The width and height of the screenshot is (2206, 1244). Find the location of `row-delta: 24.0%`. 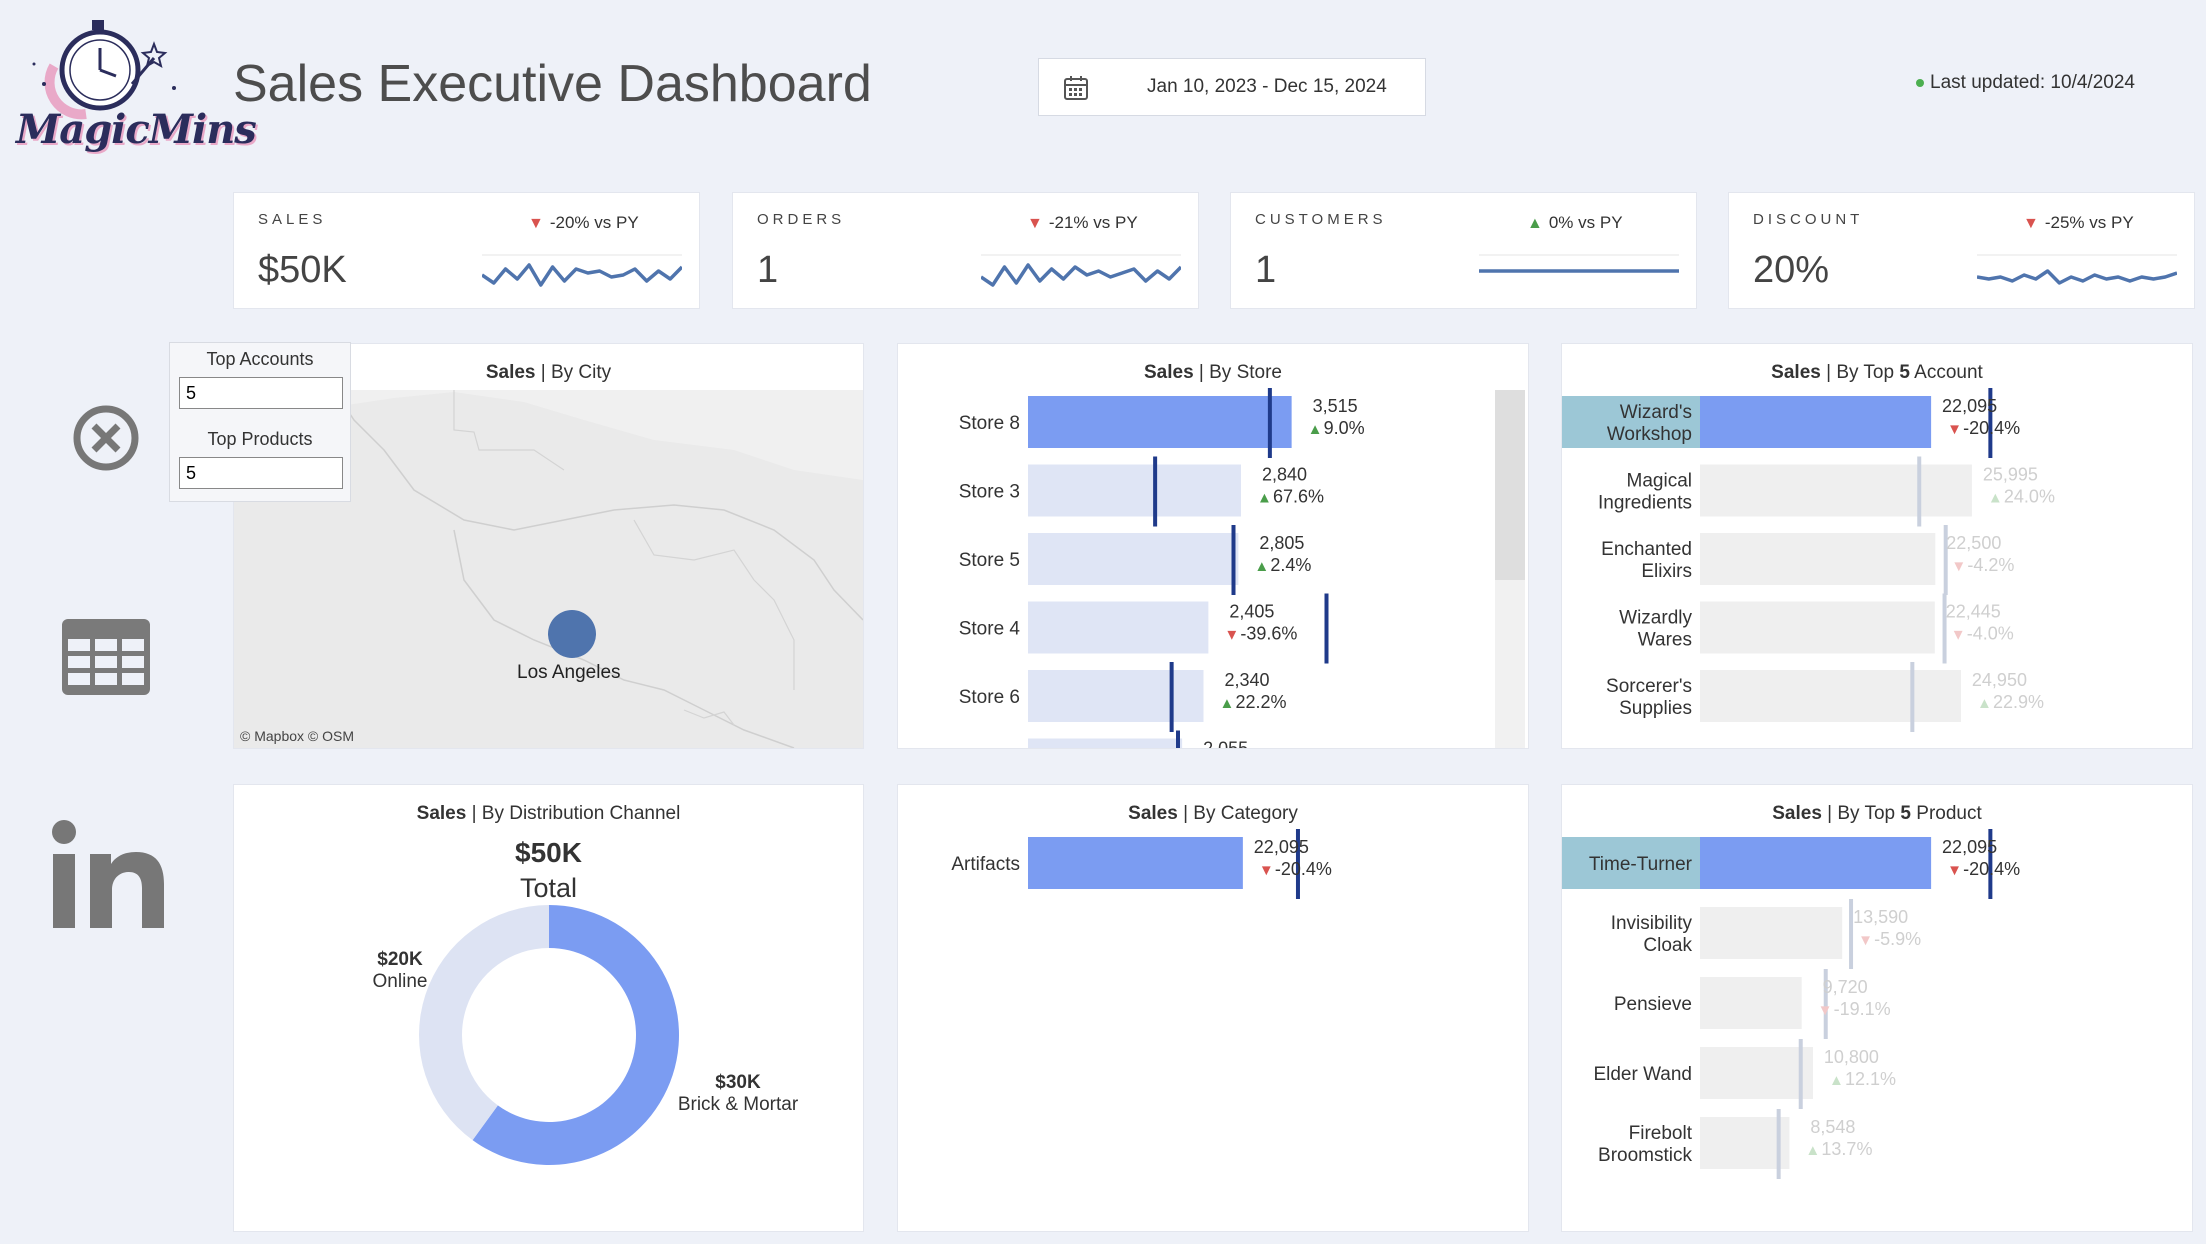

row-delta: 24.0% is located at coordinates (2029, 497).